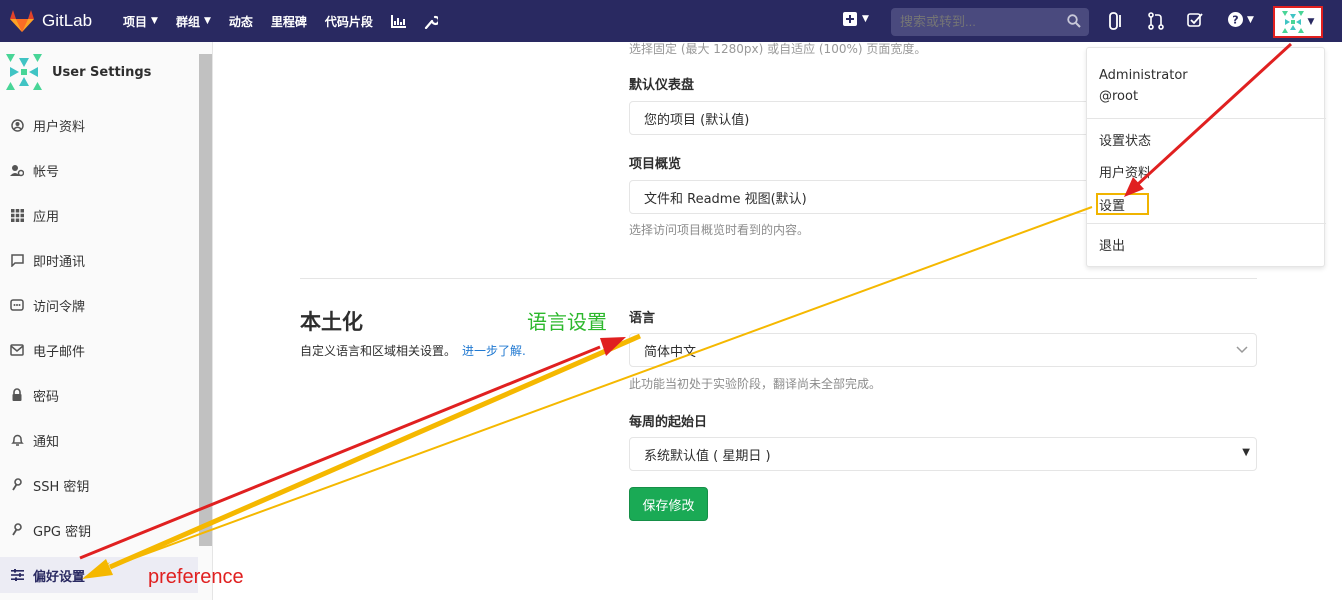 The width and height of the screenshot is (1342, 600). What do you see at coordinates (17, 260) in the screenshot?
I see `chat-icon` at bounding box center [17, 260].